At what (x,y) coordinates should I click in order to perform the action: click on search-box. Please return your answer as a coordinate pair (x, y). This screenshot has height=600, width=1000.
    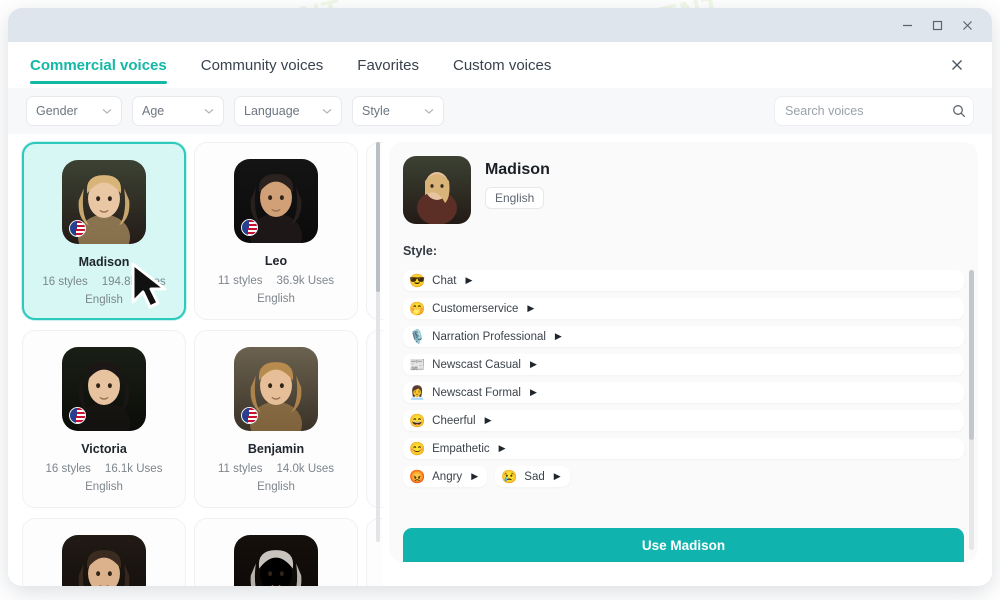
    Looking at the image, I should click on (874, 111).